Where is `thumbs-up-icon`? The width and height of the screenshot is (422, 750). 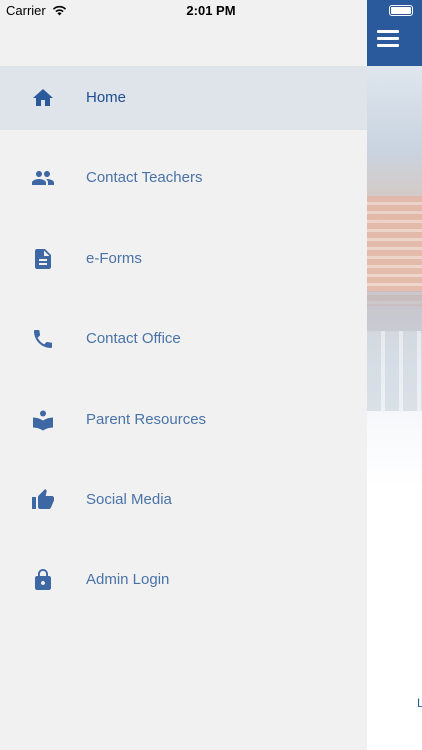 thumbs-up-icon is located at coordinates (43, 500).